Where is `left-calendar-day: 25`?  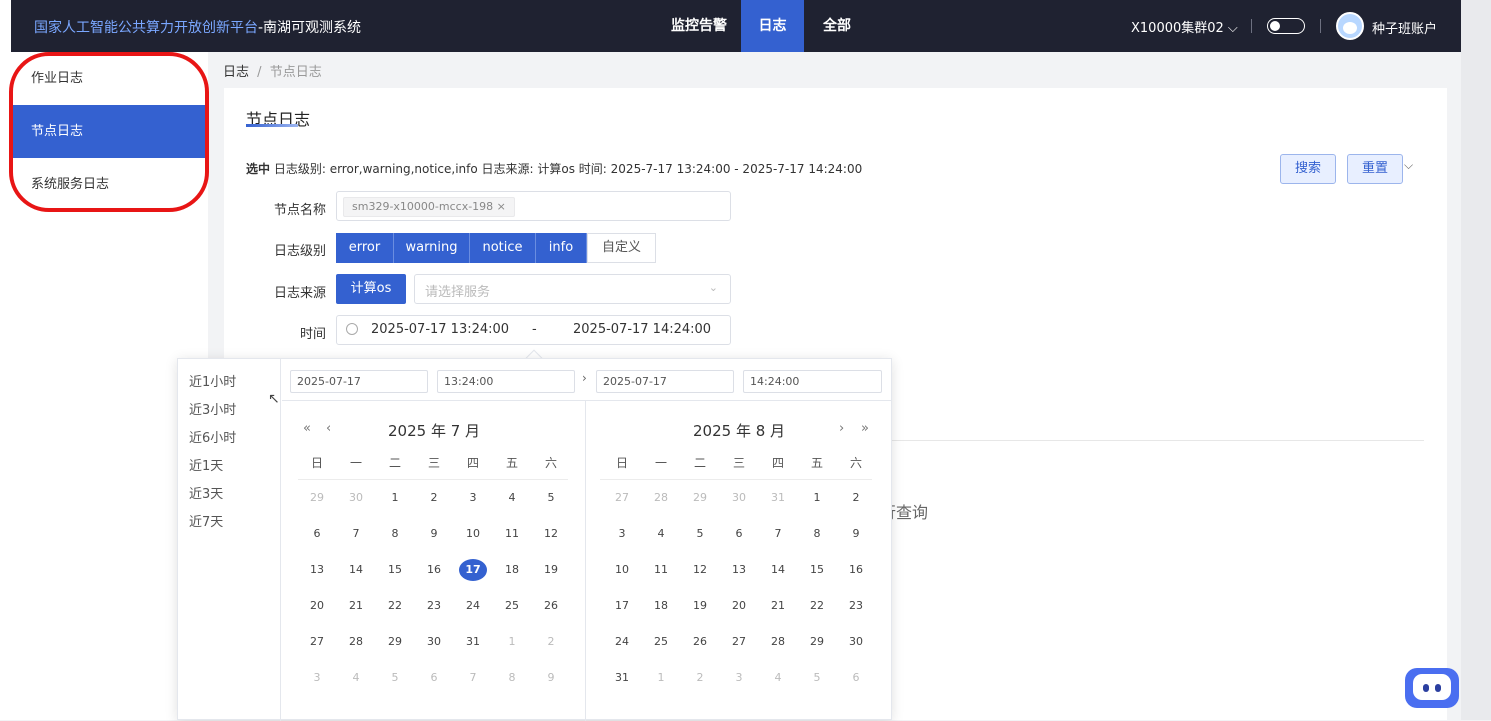
left-calendar-day: 25 is located at coordinates (512, 606).